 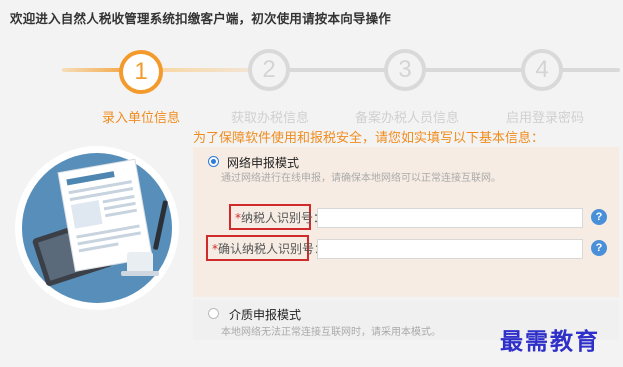 I want to click on taxpayer-id-label-text: 纳税人识别号：, so click(x=283, y=218).